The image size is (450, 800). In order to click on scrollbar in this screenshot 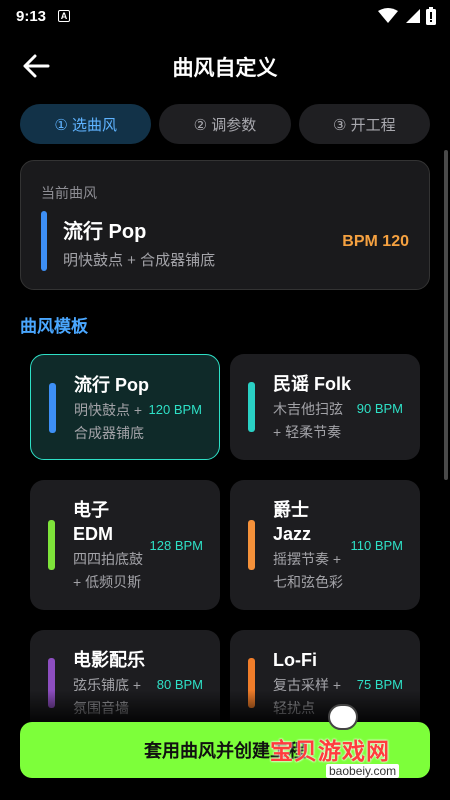, I will do `click(446, 315)`.